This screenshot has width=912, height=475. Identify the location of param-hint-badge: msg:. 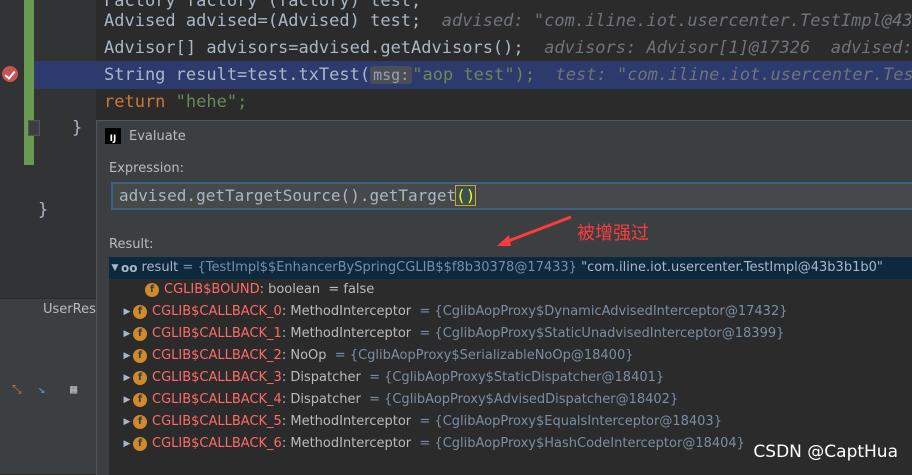
(391, 75).